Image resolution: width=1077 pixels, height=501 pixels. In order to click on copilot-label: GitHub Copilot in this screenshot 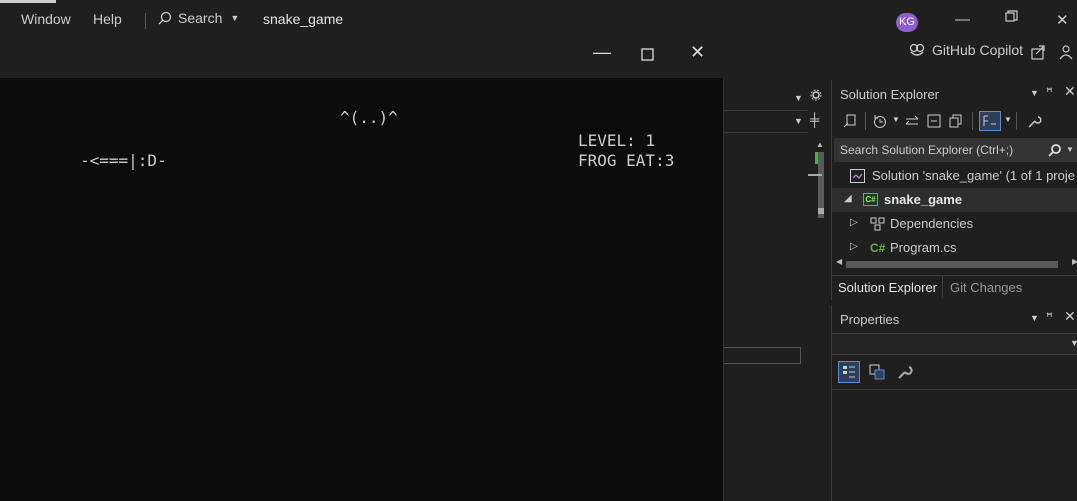, I will do `click(978, 50)`.